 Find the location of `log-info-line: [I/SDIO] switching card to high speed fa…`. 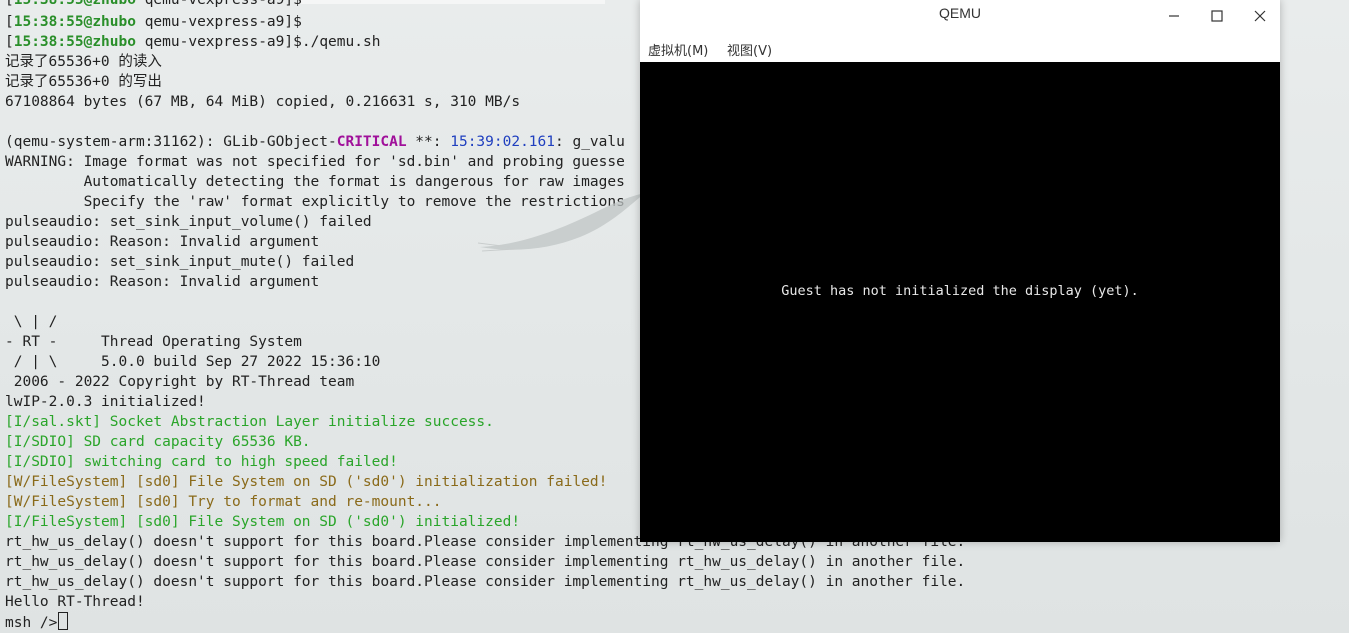

log-info-line: [I/SDIO] switching card to high speed fa… is located at coordinates (201, 462).